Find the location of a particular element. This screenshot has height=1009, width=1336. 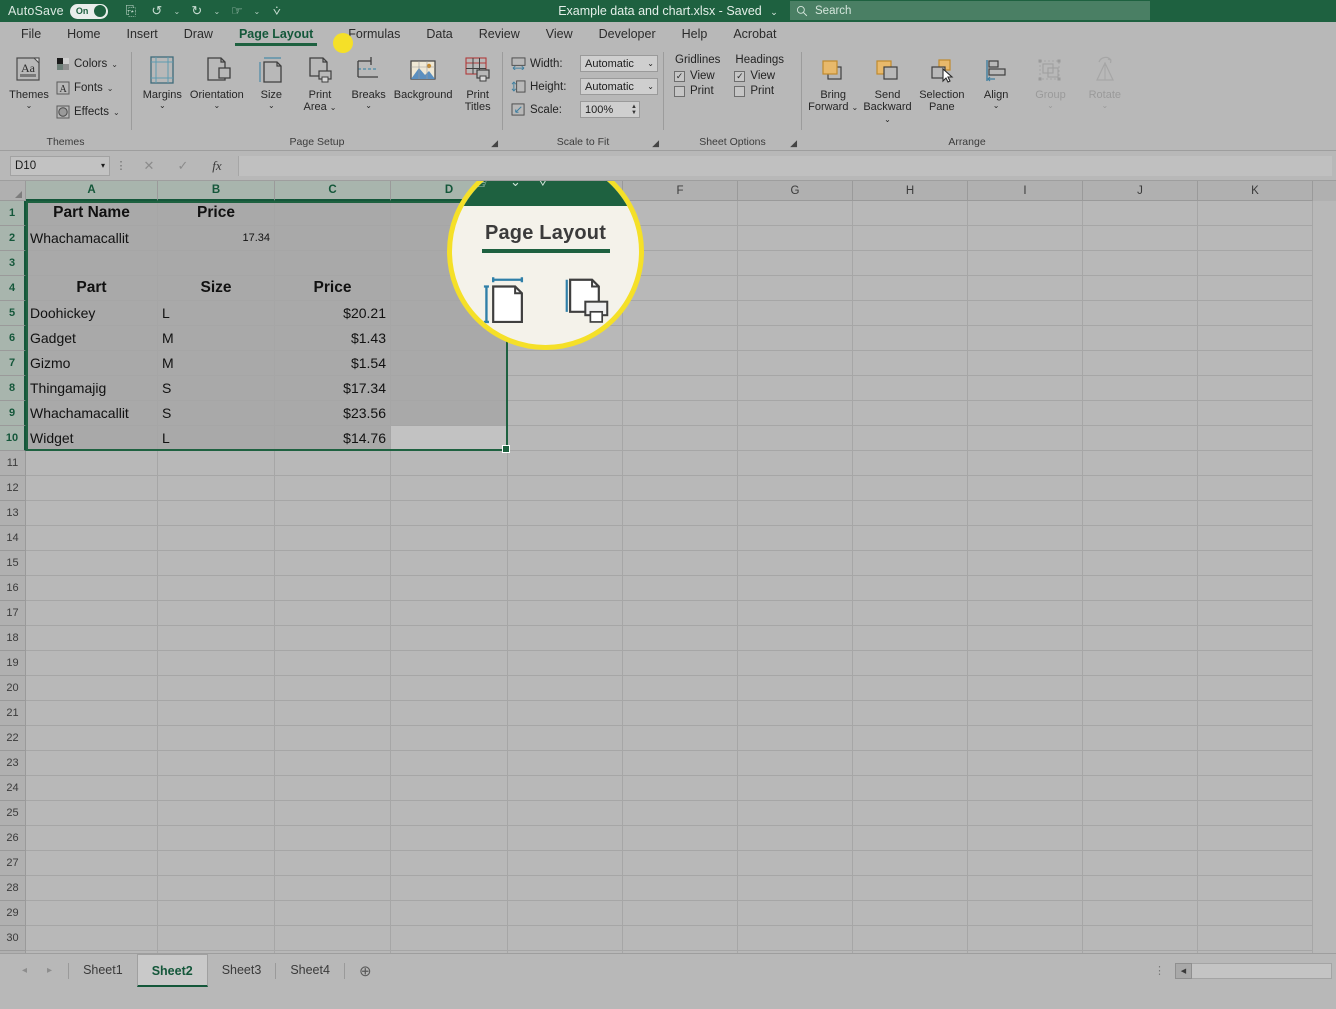

cell-F15 is located at coordinates (680, 563).